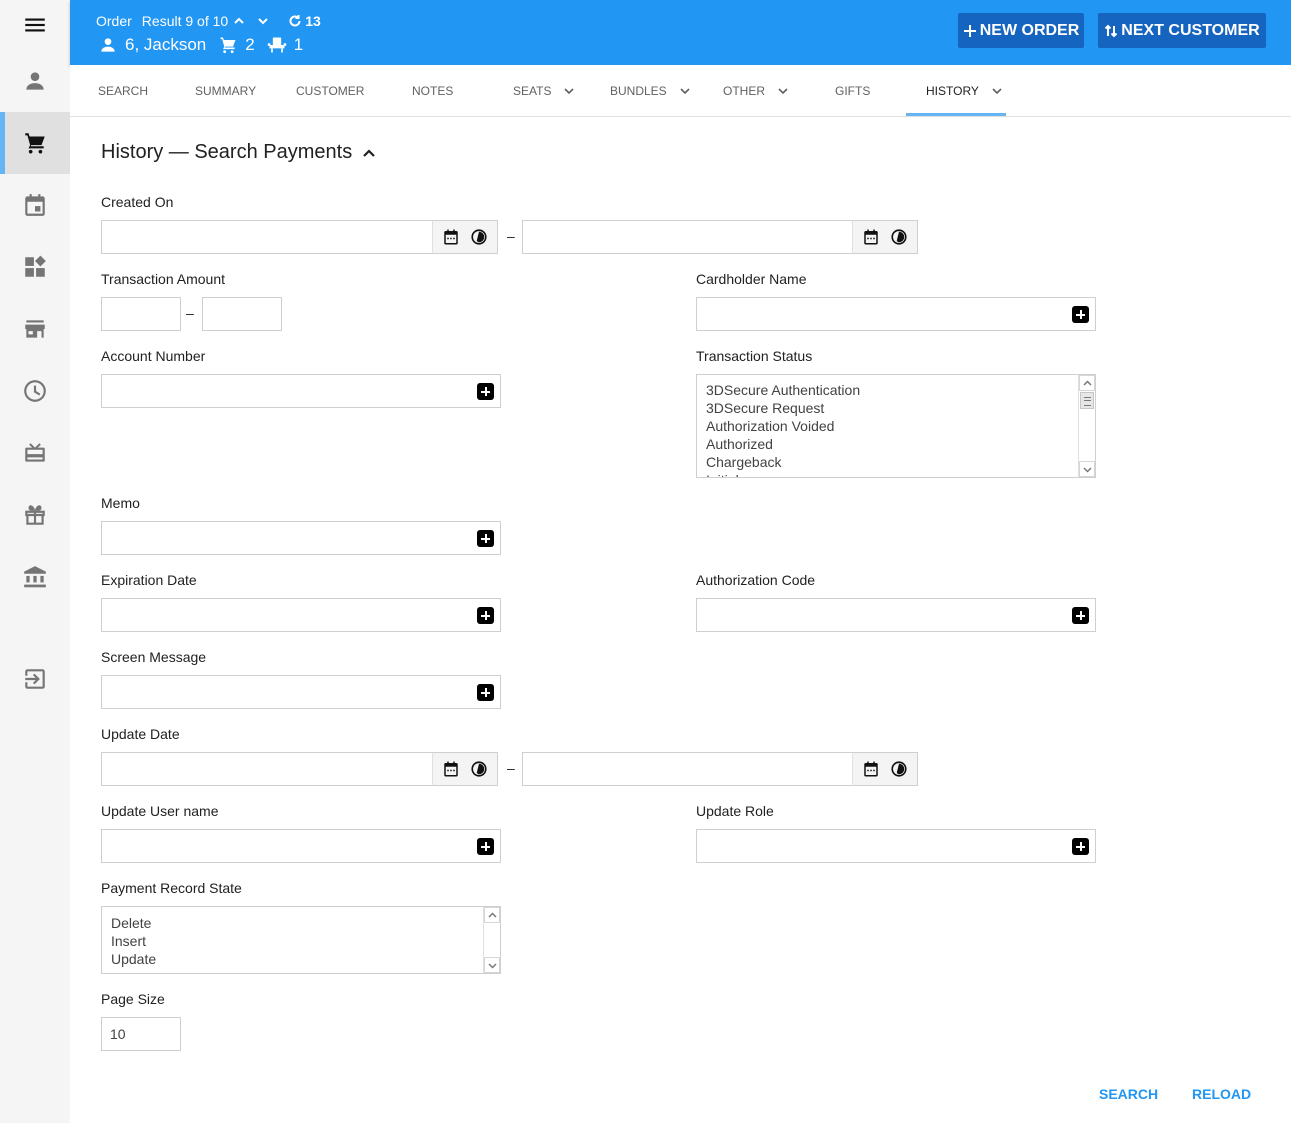  I want to click on add-cardholder-name-button, so click(1080, 314).